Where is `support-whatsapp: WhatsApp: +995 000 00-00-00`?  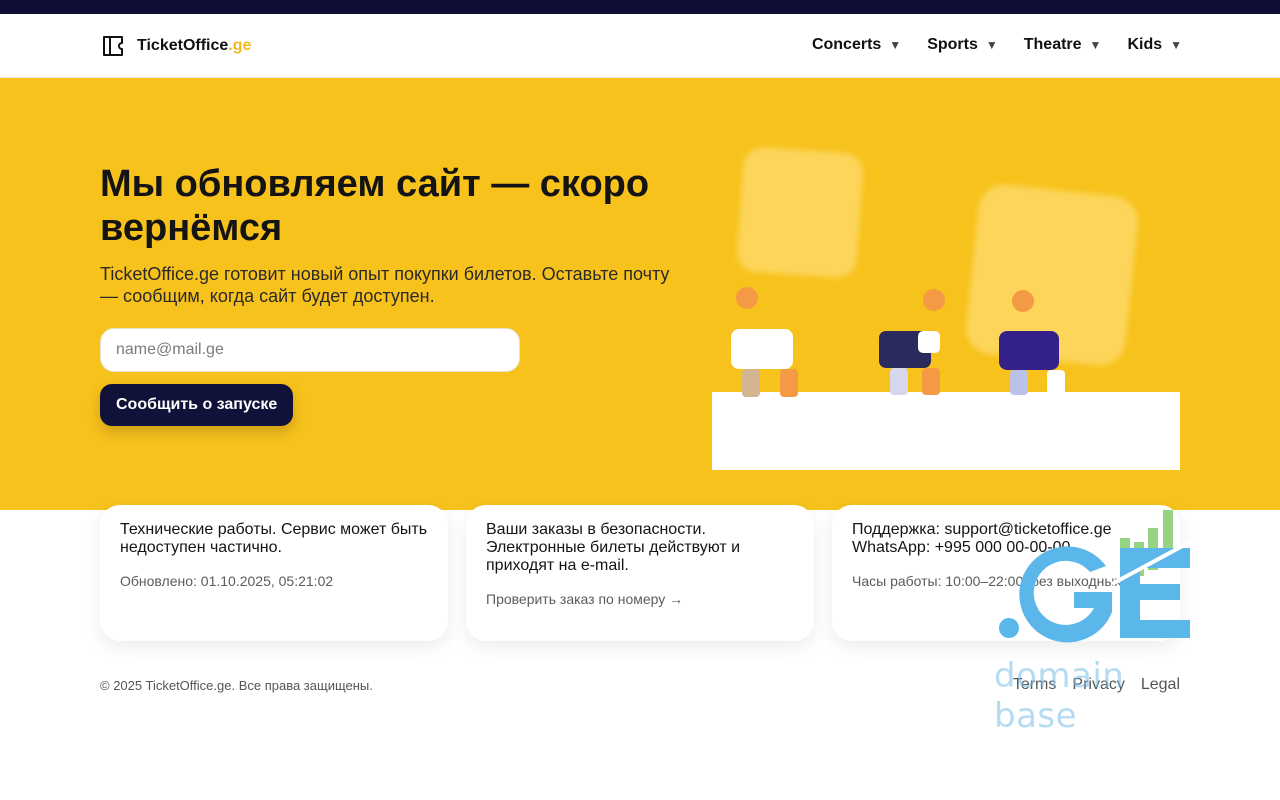 support-whatsapp: WhatsApp: +995 000 00-00-00 is located at coordinates (961, 547).